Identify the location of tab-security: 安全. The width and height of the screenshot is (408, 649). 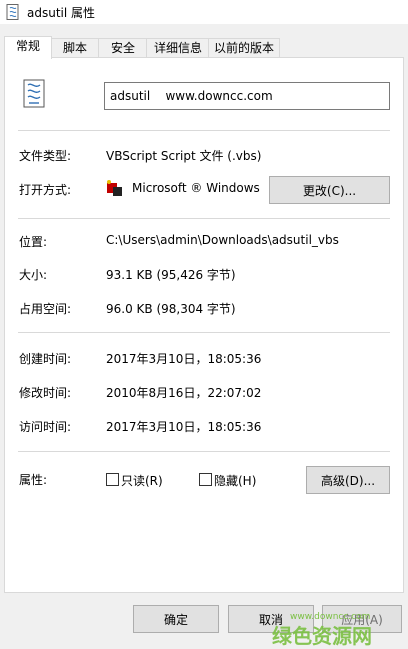
(123, 48).